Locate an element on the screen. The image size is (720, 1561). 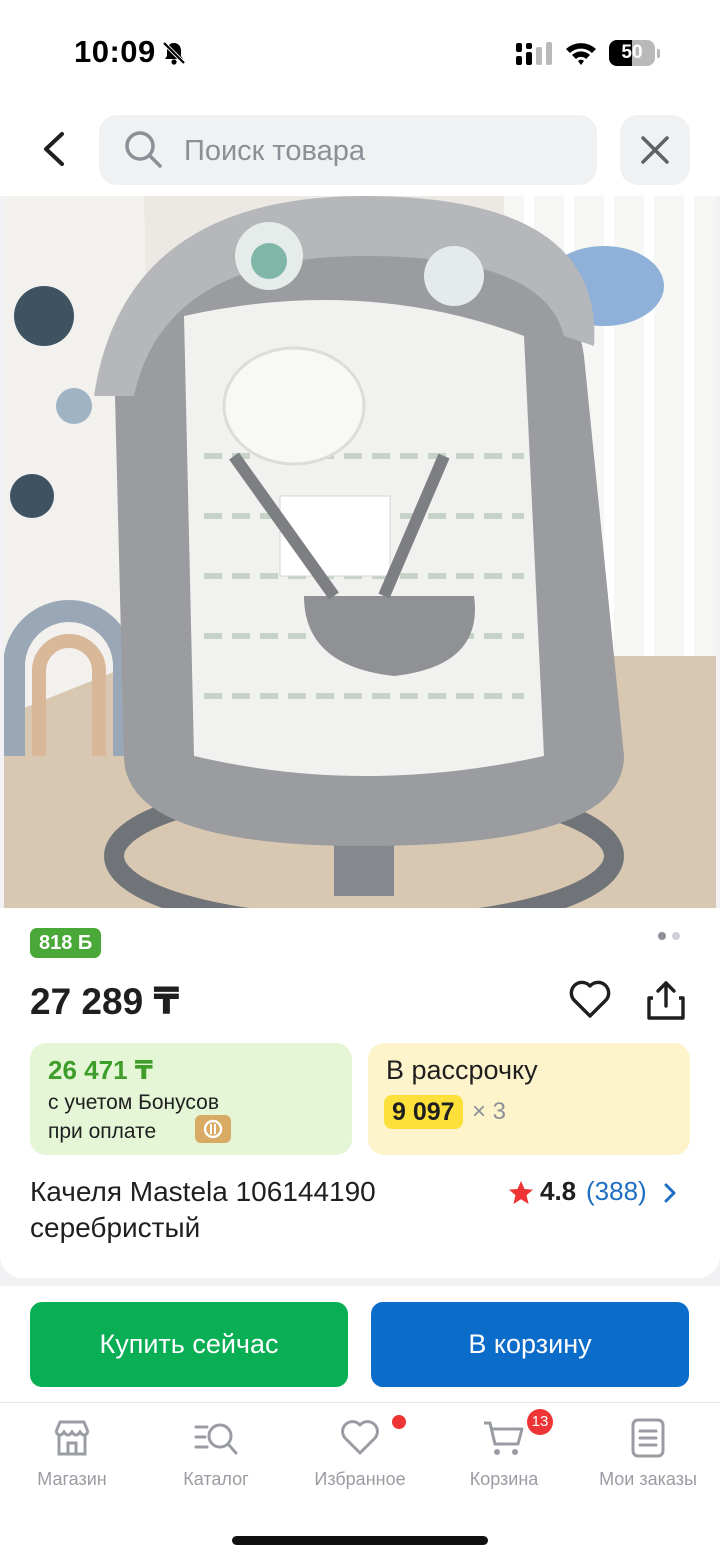
orders-icon is located at coordinates (648, 1438).